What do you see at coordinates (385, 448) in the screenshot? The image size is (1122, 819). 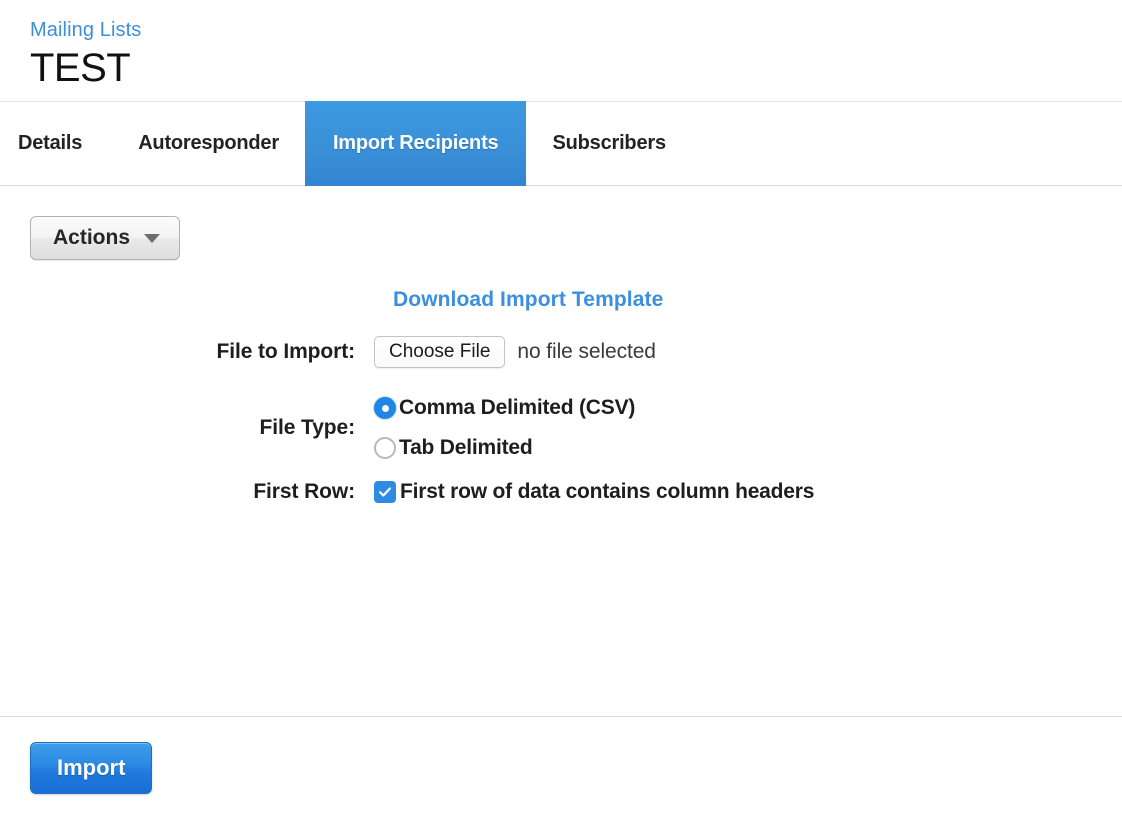 I see `radio-unselected-icon` at bounding box center [385, 448].